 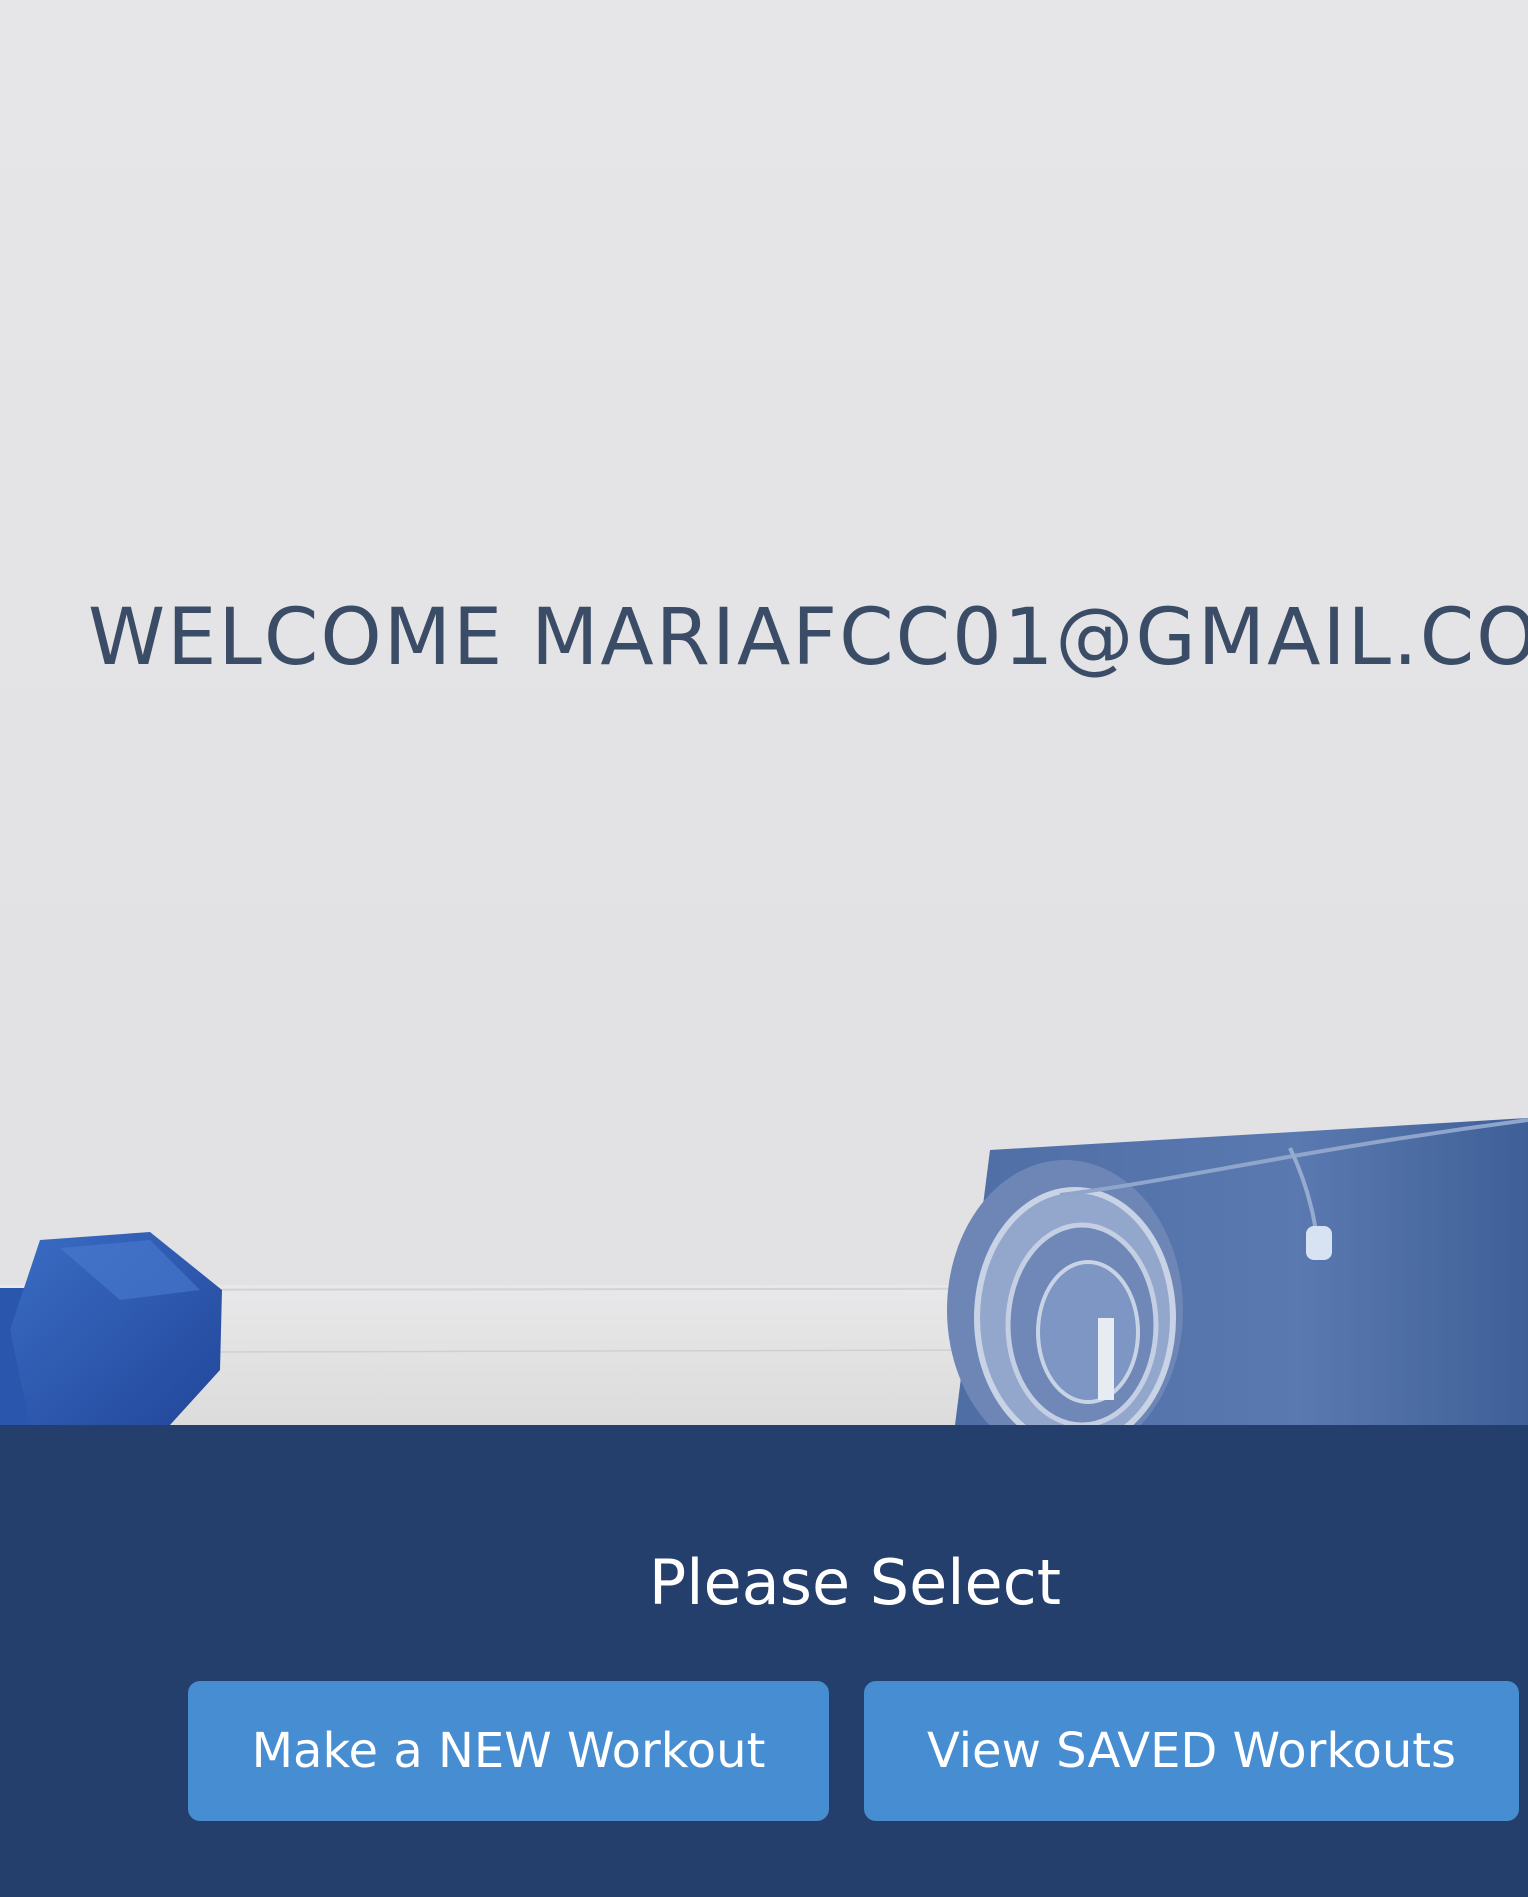 I want to click on new-workout-button: Make a NEW Workout, so click(x=508, y=1751).